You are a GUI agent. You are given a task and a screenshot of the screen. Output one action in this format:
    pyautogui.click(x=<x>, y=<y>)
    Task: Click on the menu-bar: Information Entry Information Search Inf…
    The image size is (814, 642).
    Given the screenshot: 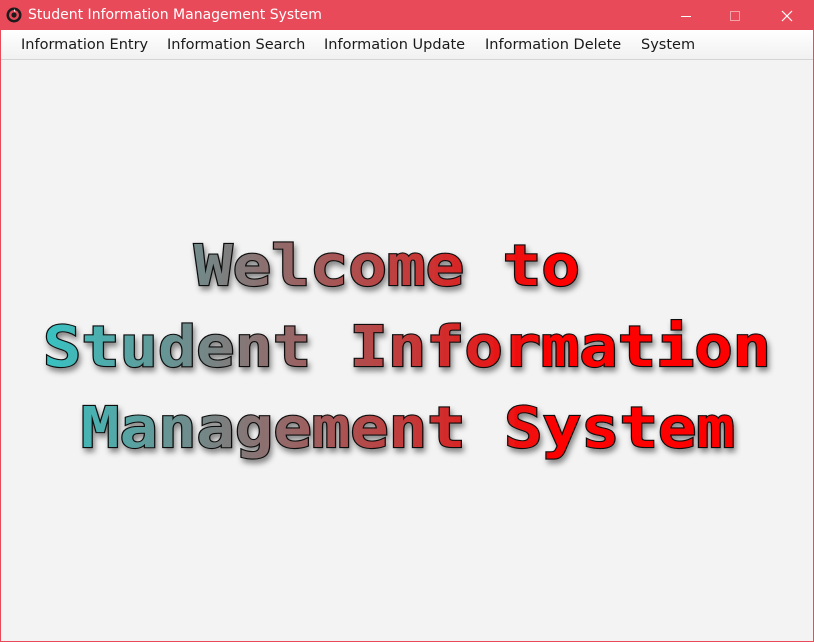 What is the action you would take?
    pyautogui.click(x=407, y=45)
    